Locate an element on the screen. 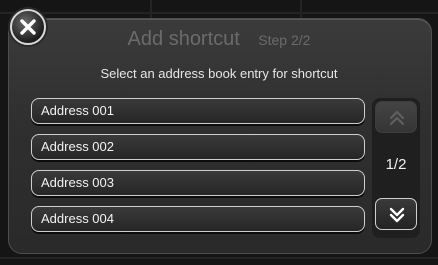  step-indicator: Step 2/2 is located at coordinates (284, 39).